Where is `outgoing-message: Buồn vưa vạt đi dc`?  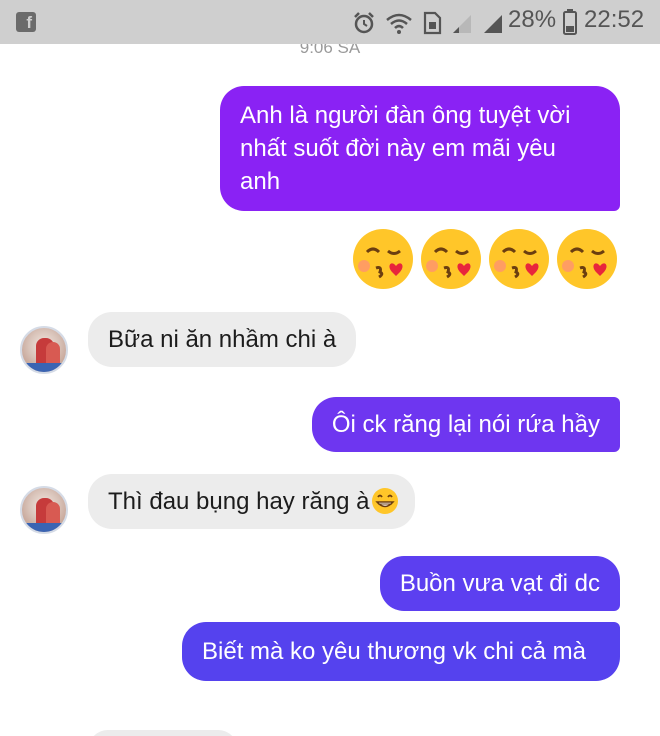 outgoing-message: Buồn vưa vạt đi dc is located at coordinates (499, 583).